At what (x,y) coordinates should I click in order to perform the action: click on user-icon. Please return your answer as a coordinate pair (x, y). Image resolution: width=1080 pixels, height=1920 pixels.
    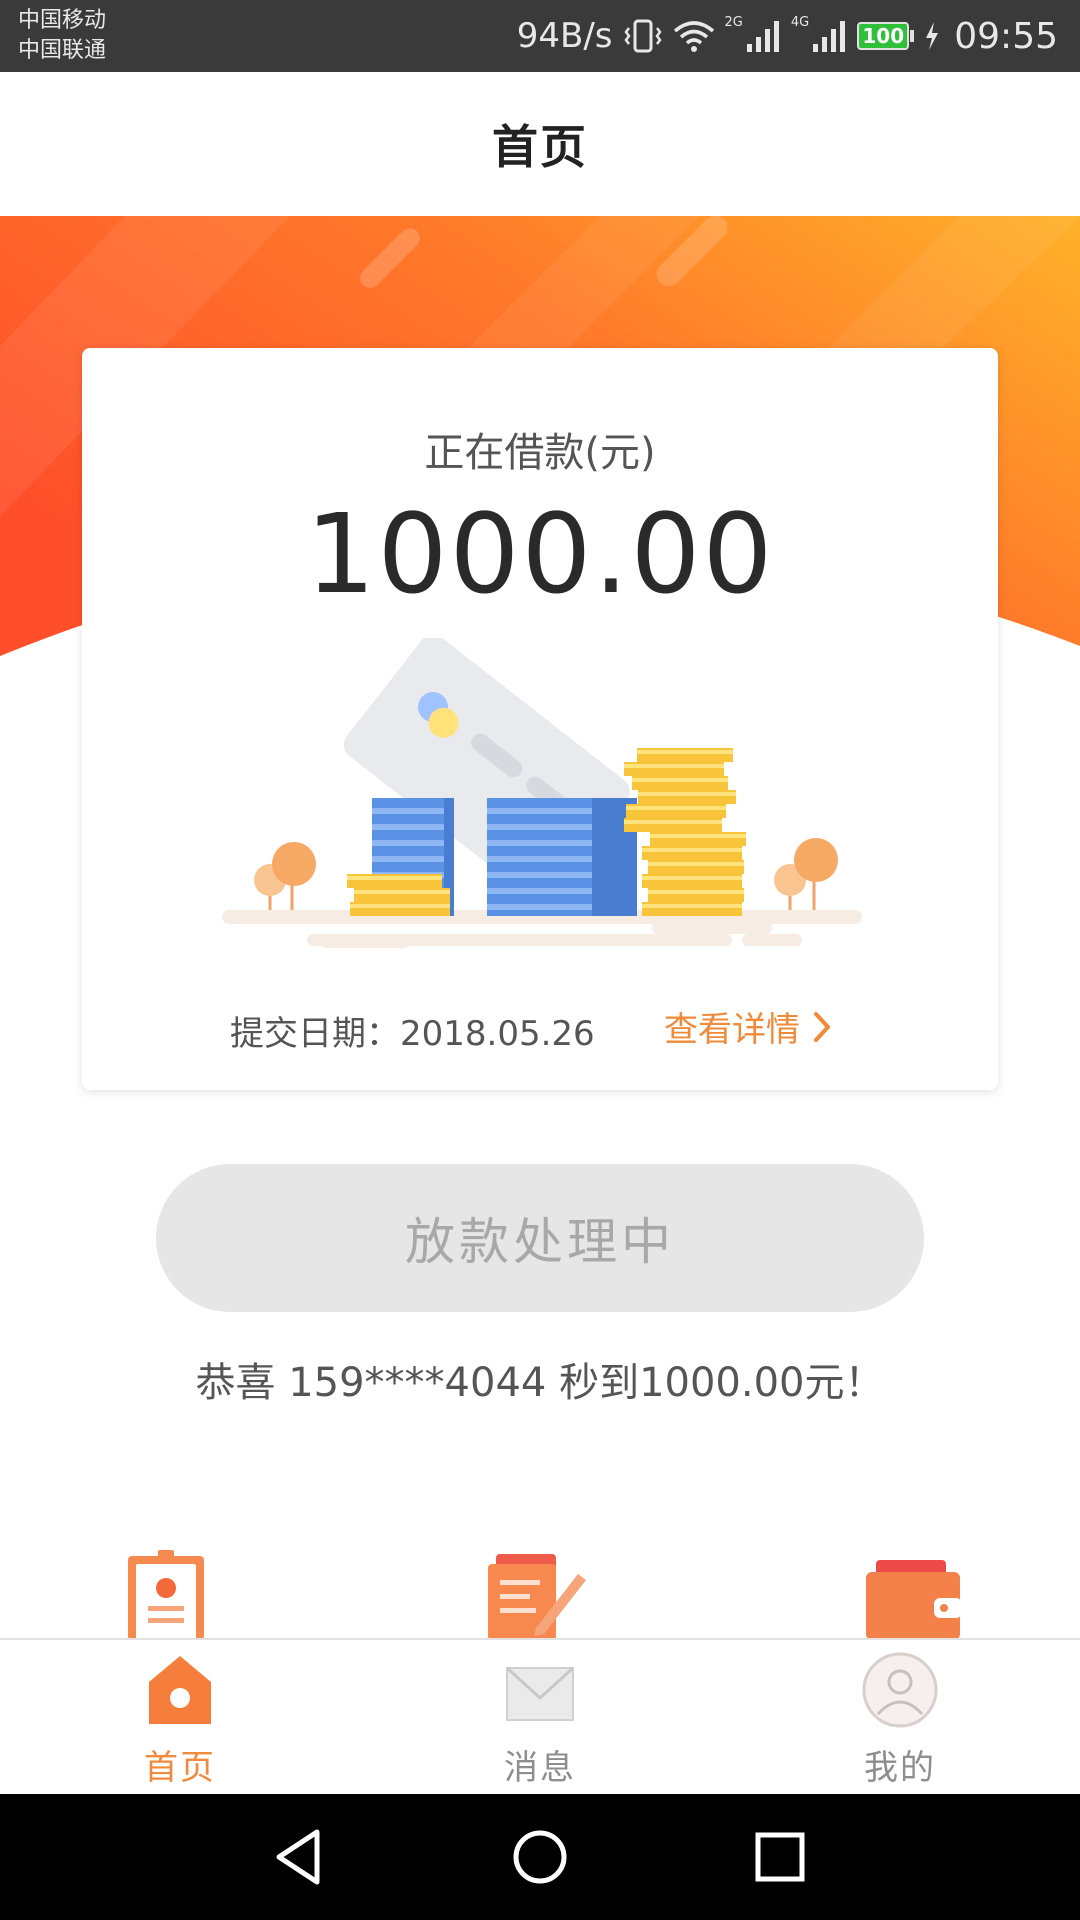
    Looking at the image, I should click on (900, 1690).